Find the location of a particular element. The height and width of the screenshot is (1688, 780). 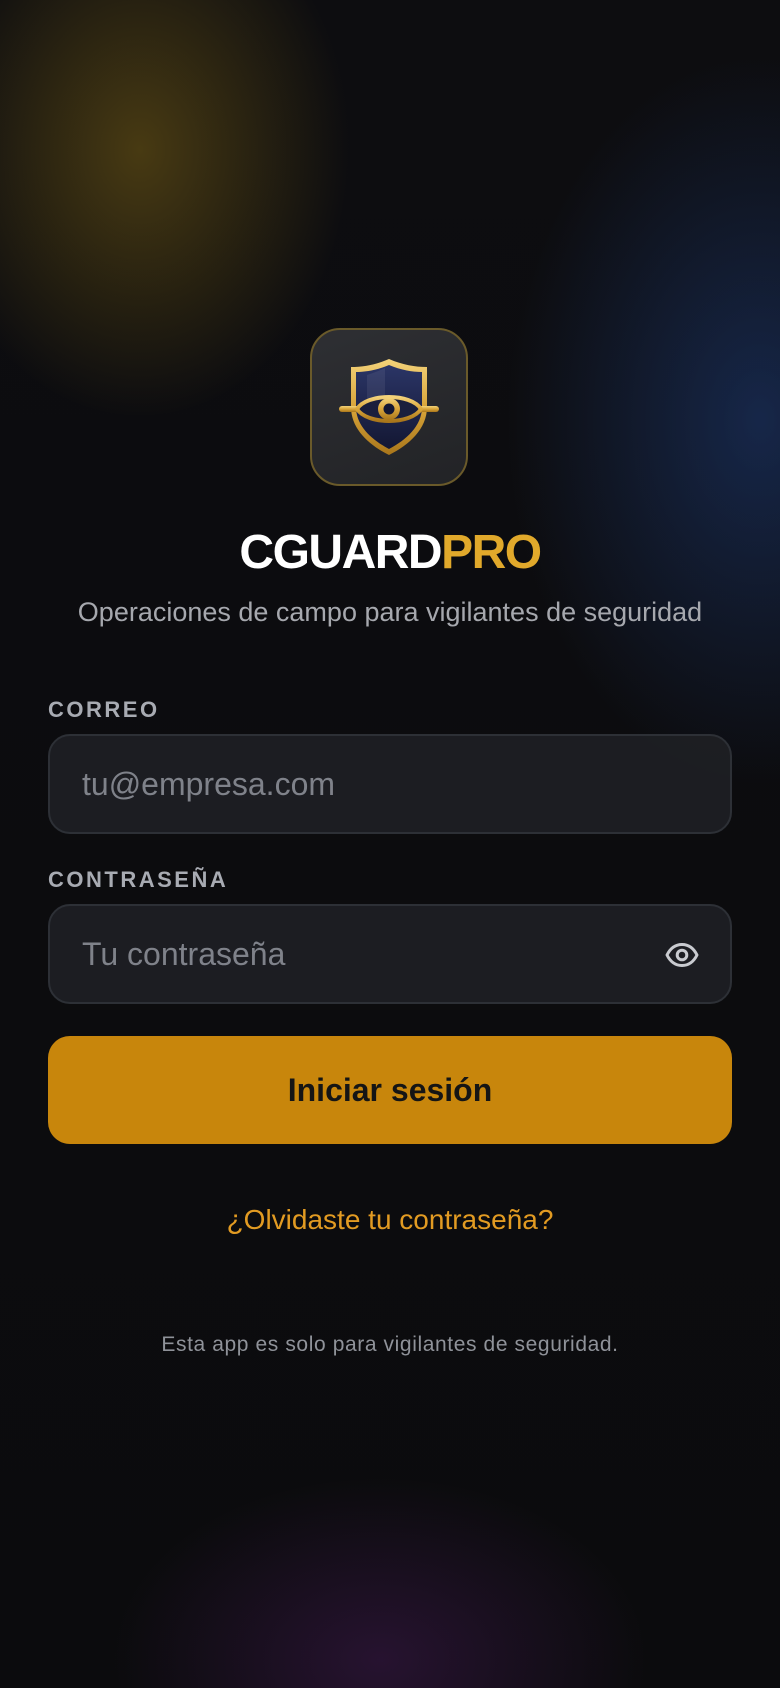

password-field-container is located at coordinates (390, 954).